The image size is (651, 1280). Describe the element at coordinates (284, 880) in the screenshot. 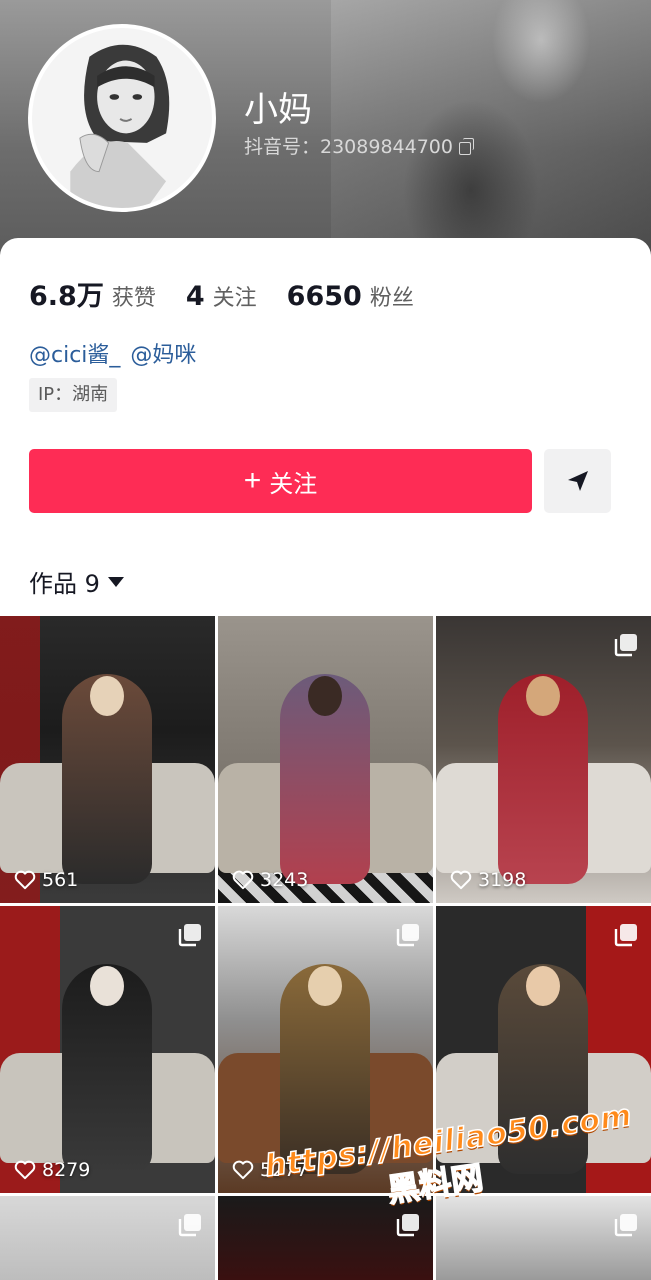

I see `like-count-text: 3243` at that location.